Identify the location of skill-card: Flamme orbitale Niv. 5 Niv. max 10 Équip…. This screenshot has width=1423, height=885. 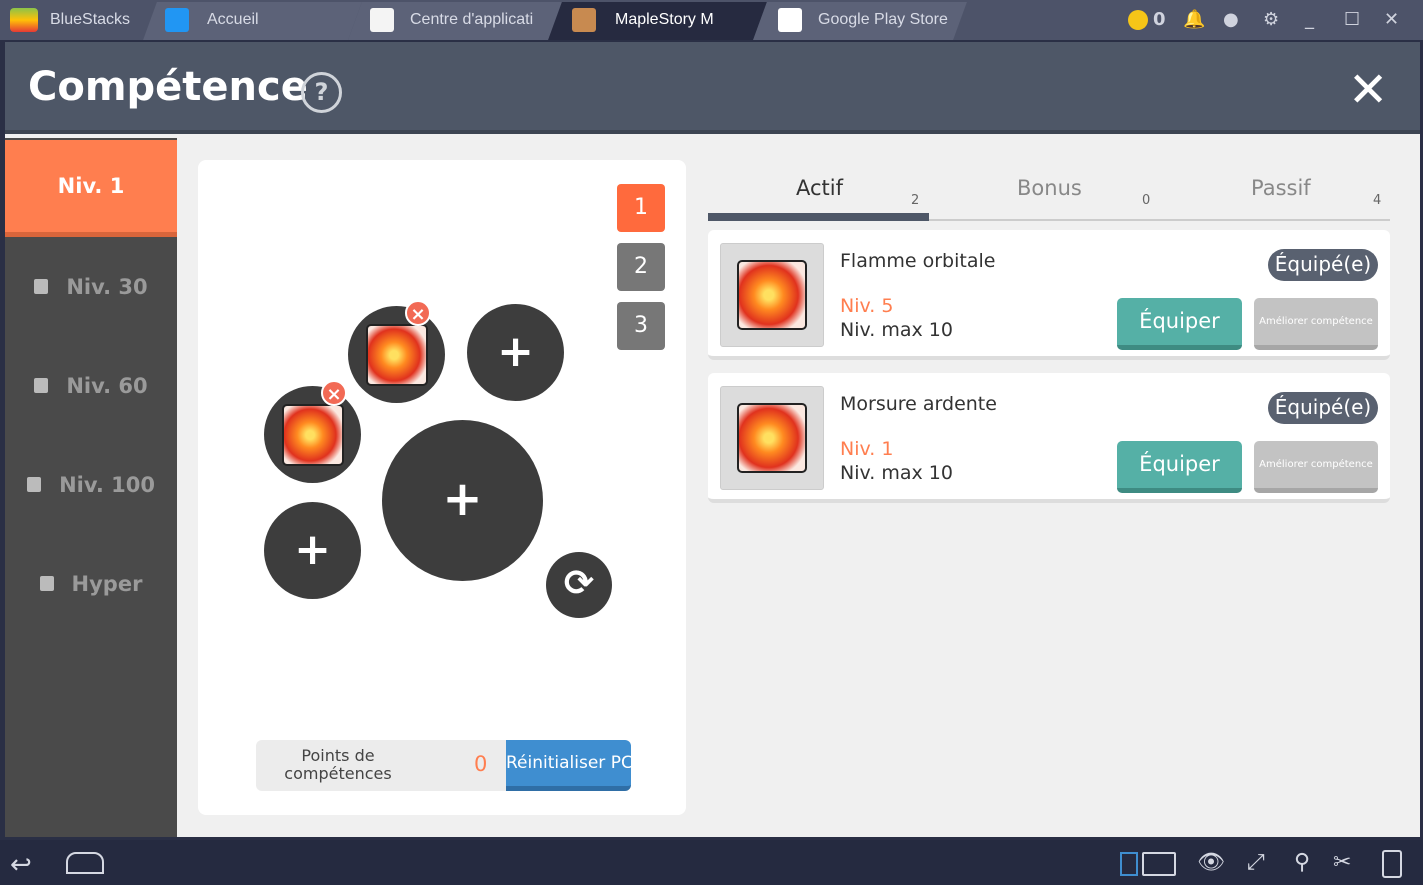
(1049, 295).